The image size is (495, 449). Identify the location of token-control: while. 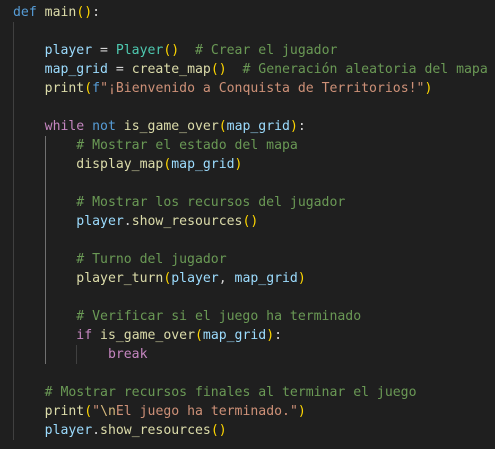
(64, 126).